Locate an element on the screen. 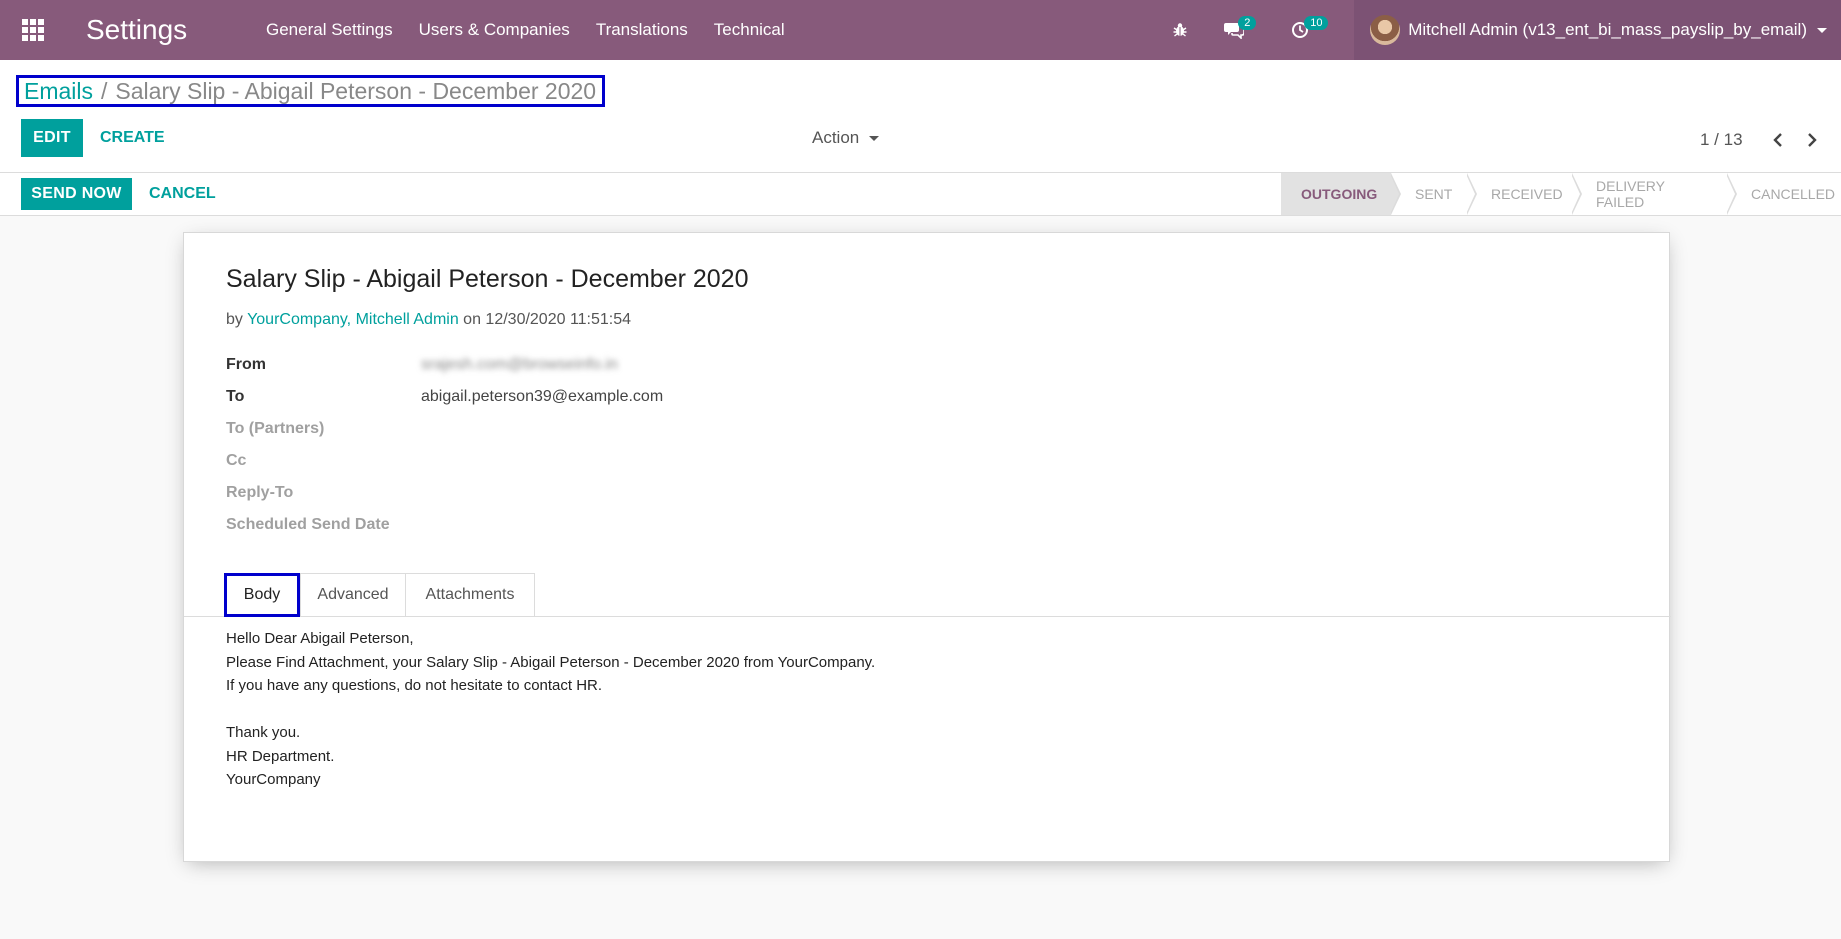 This screenshot has height=939, width=1841. scheduled-date-label: Scheduled Send Date is located at coordinates (308, 524).